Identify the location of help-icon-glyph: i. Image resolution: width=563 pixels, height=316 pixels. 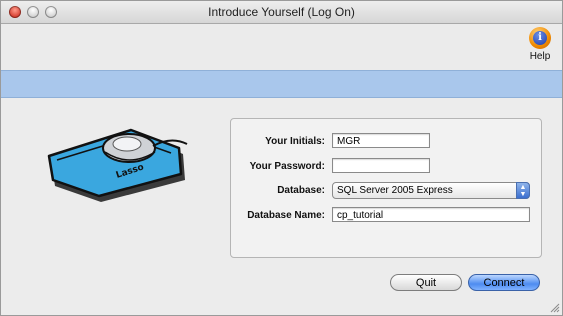
(540, 38).